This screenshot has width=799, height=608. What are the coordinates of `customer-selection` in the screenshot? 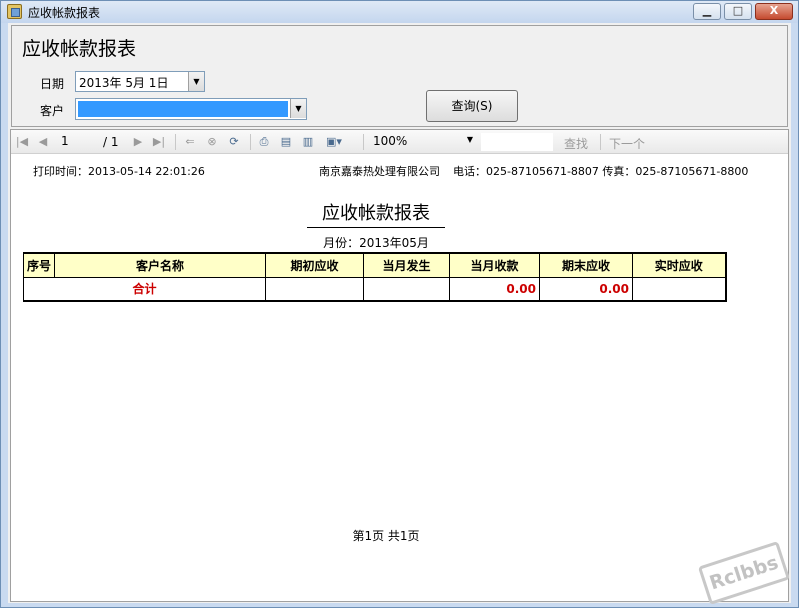 It's located at (183, 109).